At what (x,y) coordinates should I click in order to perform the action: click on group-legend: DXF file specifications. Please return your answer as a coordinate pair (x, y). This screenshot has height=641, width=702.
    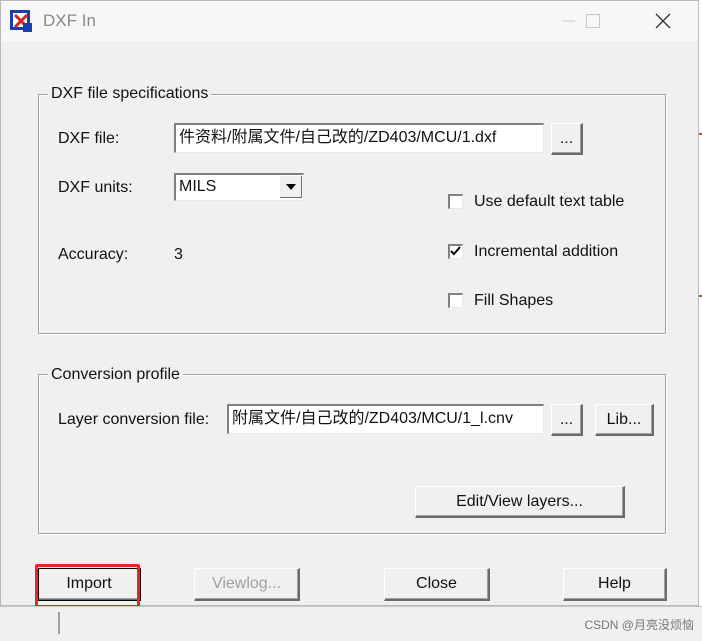
    Looking at the image, I should click on (130, 94).